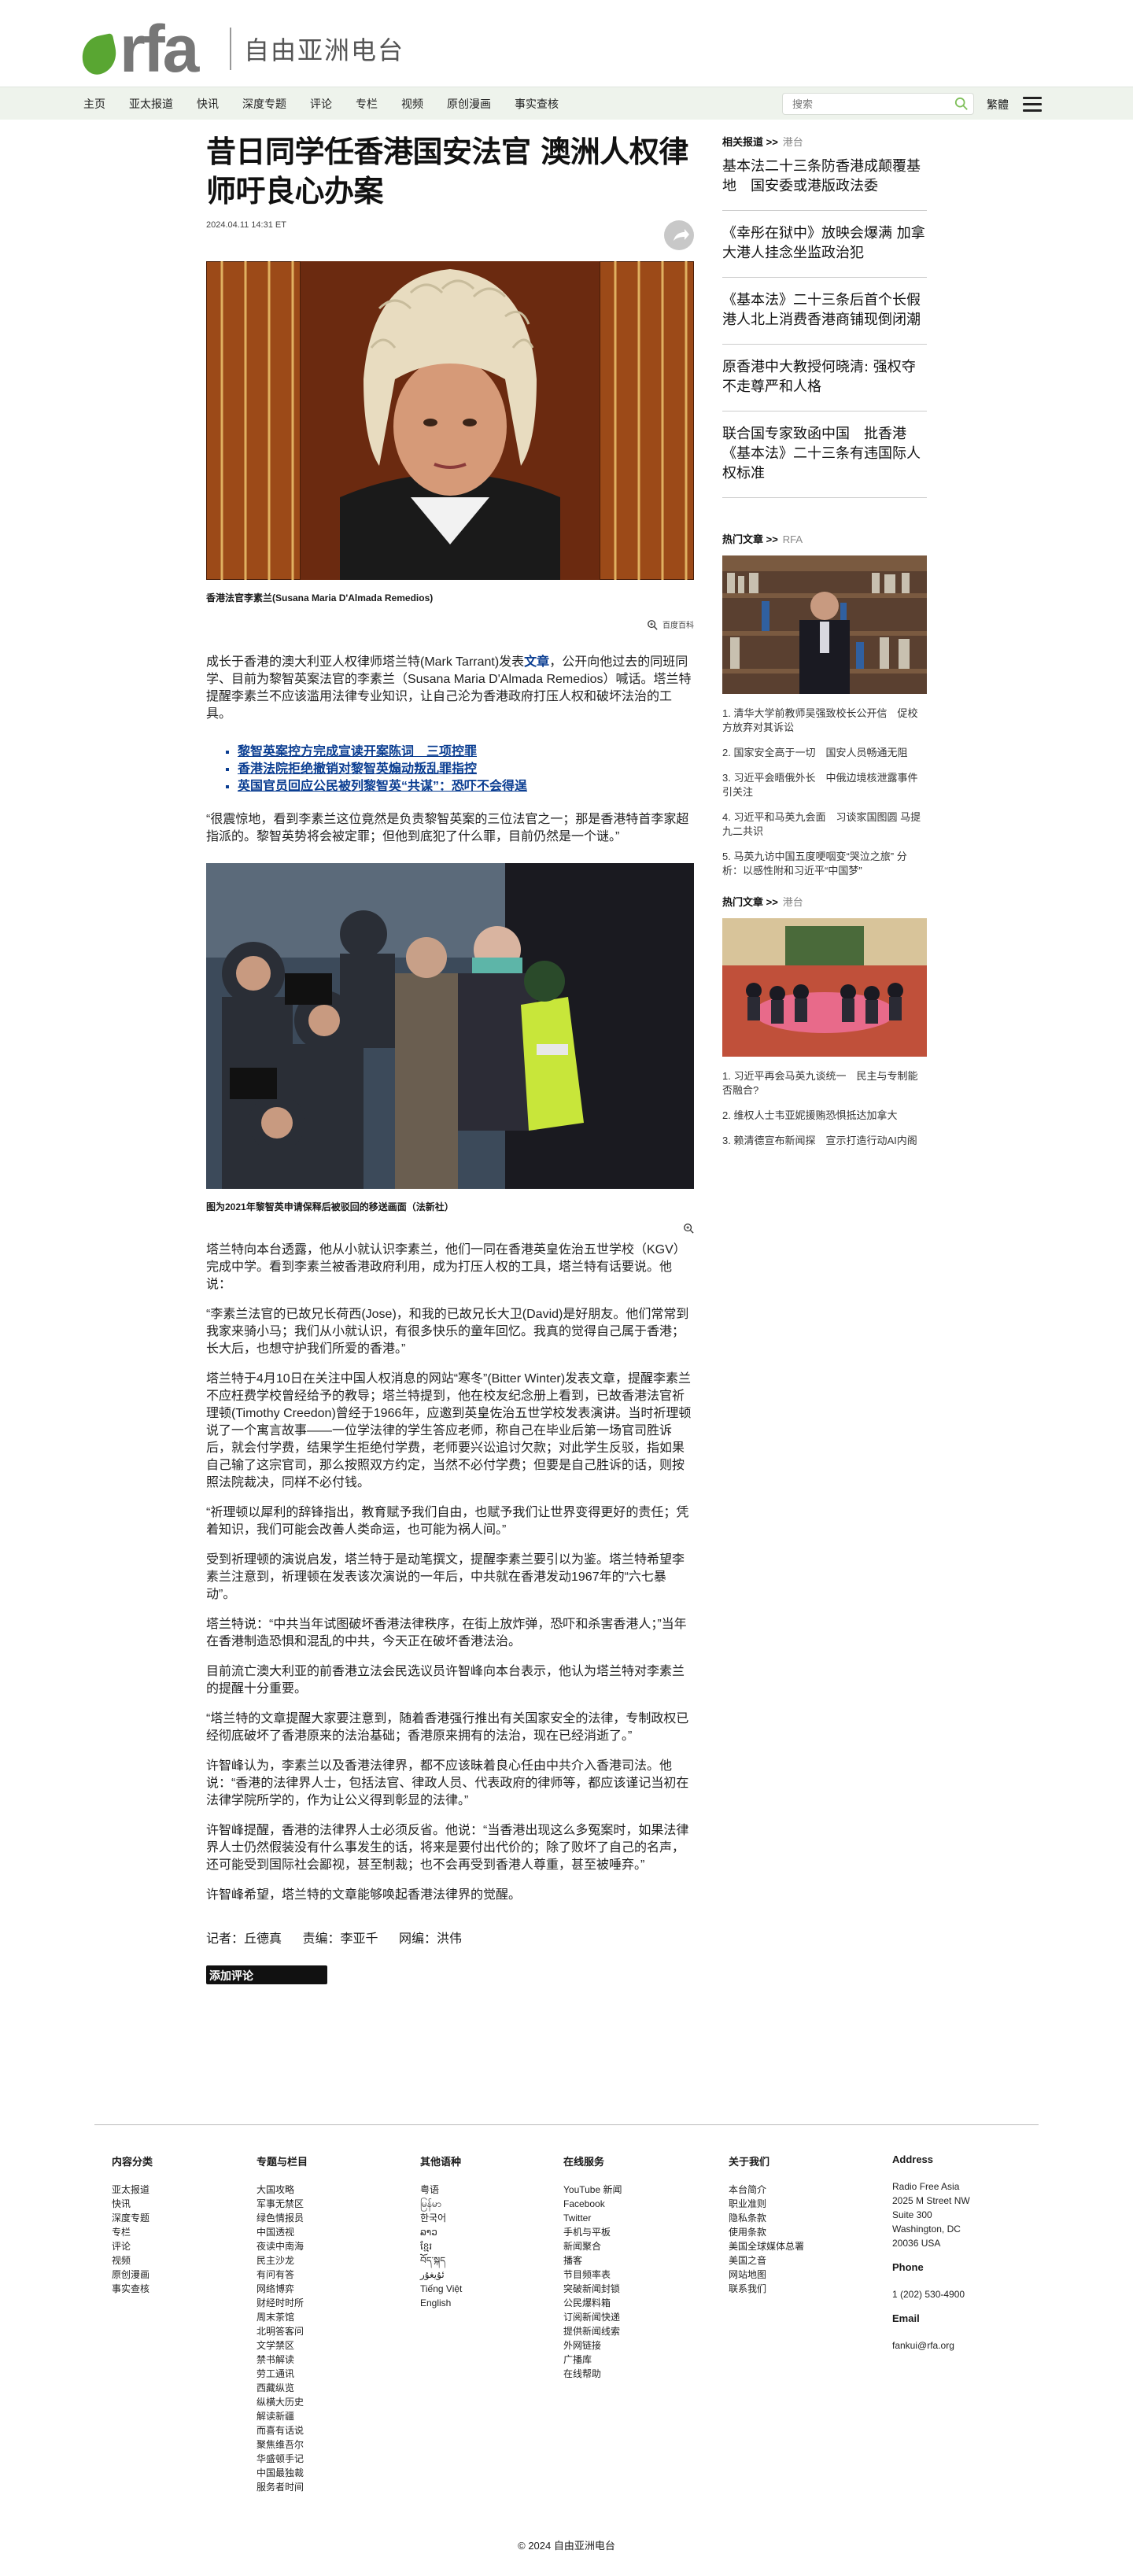  Describe the element at coordinates (766, 2260) in the screenshot. I see `footer-link: 美国之音` at that location.